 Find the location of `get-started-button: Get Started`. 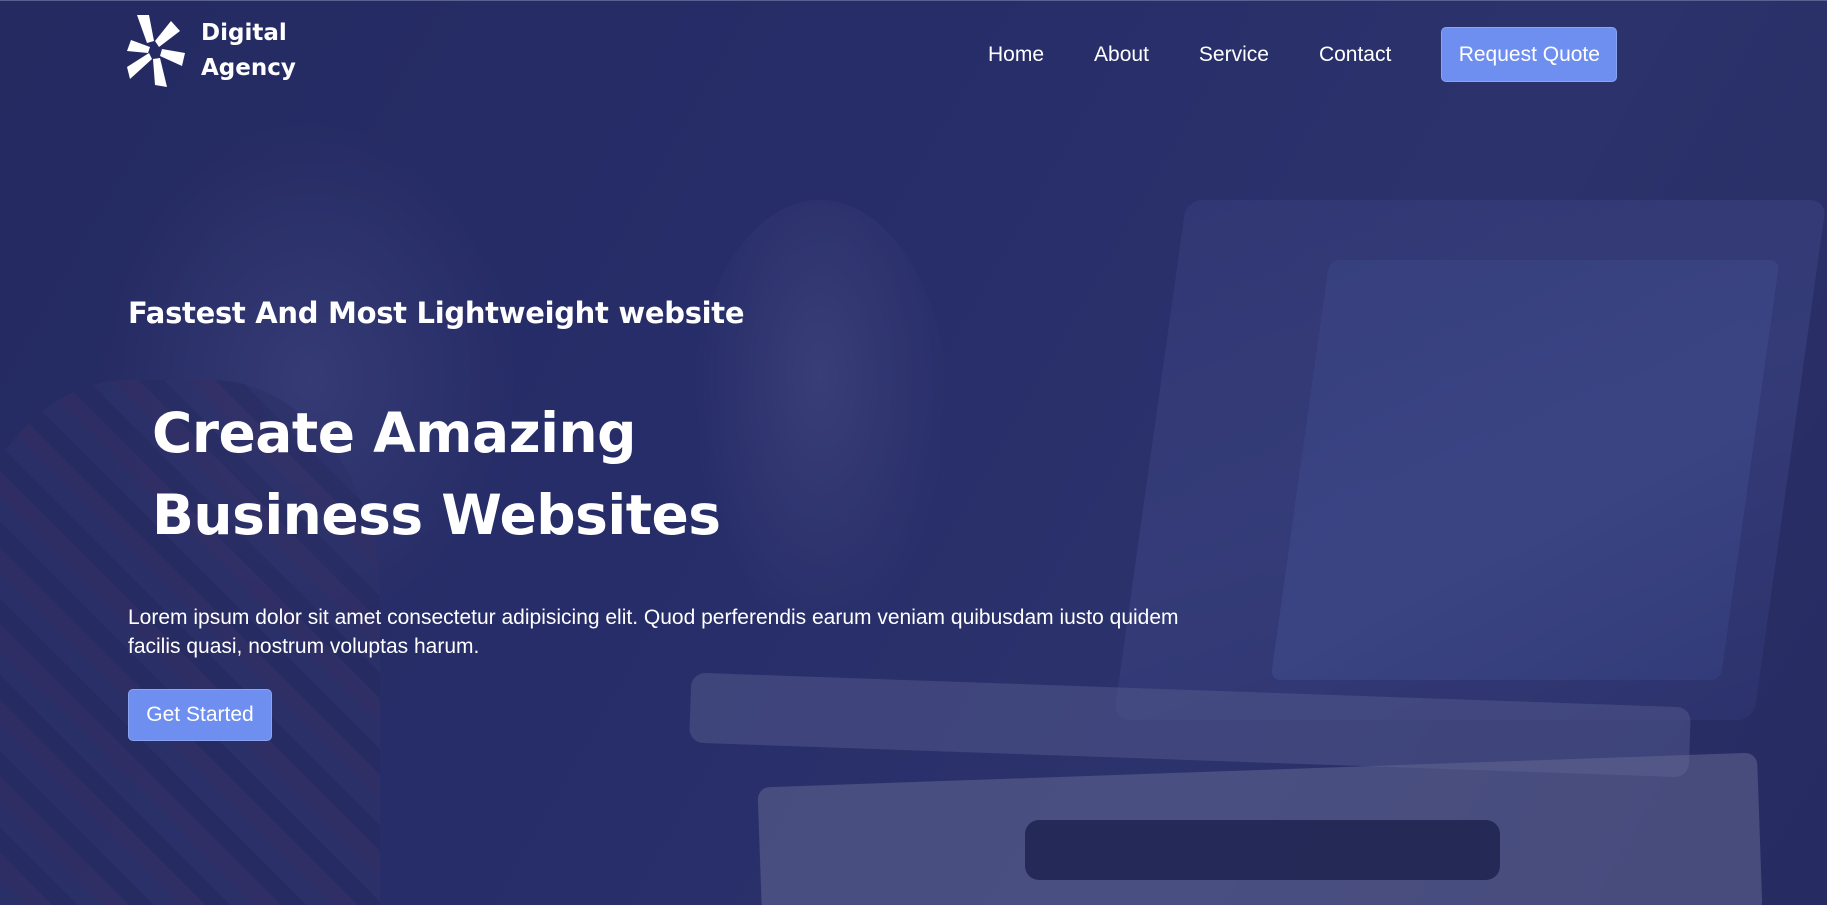

get-started-button: Get Started is located at coordinates (200, 715).